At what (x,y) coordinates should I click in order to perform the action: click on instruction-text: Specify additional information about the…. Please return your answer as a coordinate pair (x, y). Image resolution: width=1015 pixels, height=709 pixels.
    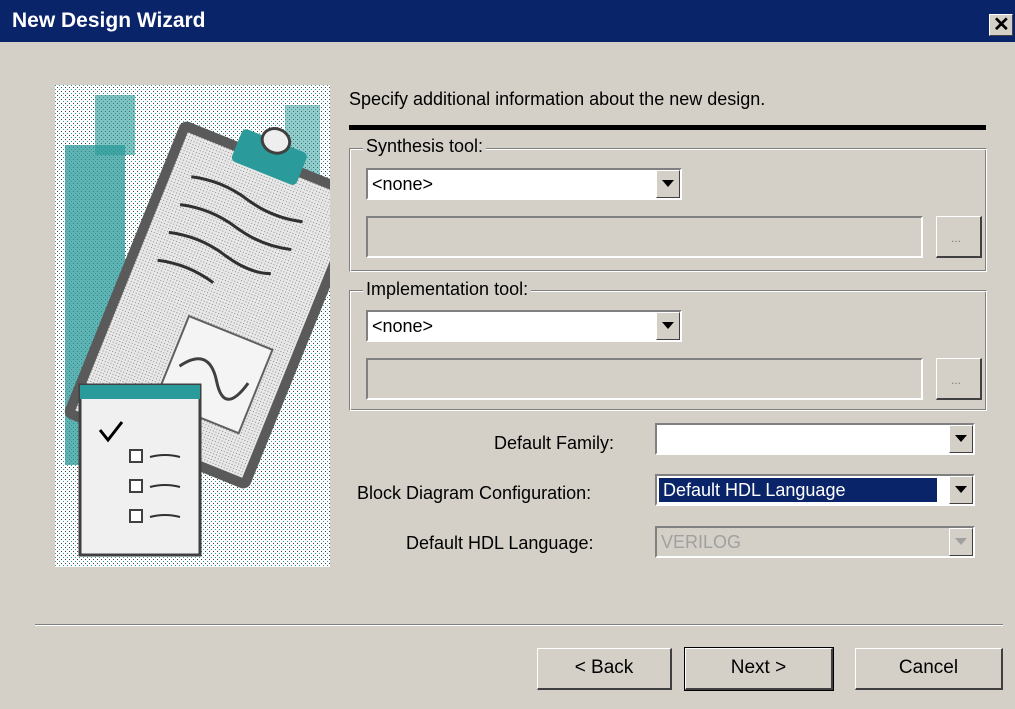
    Looking at the image, I should click on (557, 99).